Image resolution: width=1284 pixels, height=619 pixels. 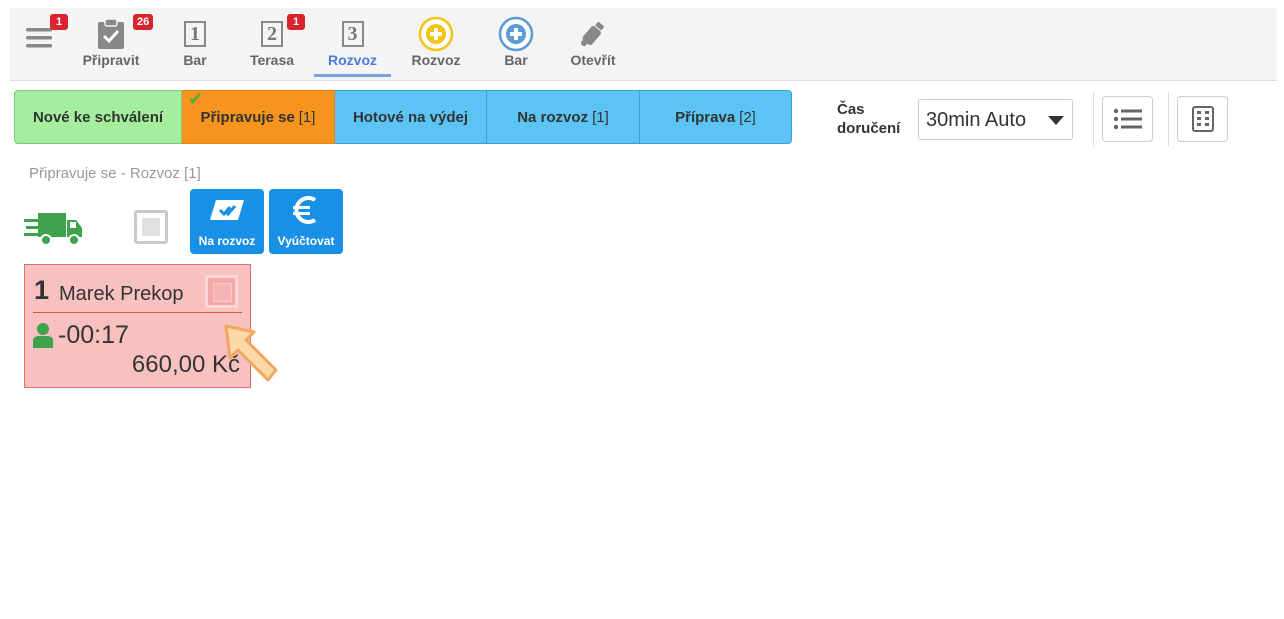 What do you see at coordinates (195, 34) in the screenshot?
I see `table-number-icon: 1` at bounding box center [195, 34].